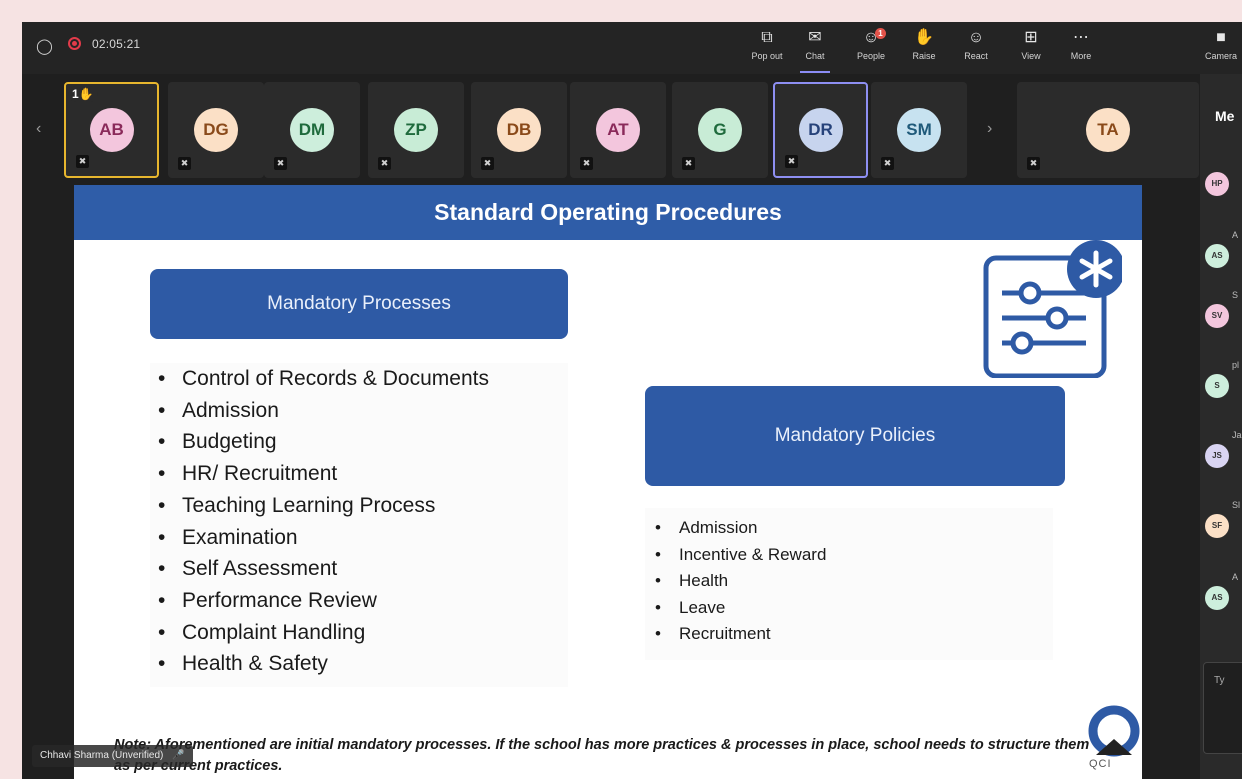 The height and width of the screenshot is (779, 1242). Describe the element at coordinates (1100, 764) in the screenshot. I see `qci-logo-text: QCI` at that location.